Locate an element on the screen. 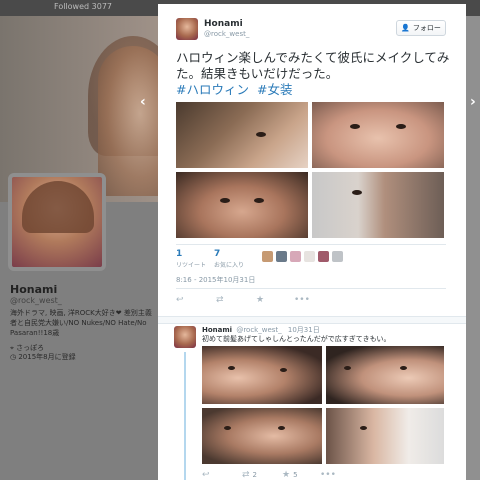  tweet-author-handle: @rock_west_ is located at coordinates (226, 34).